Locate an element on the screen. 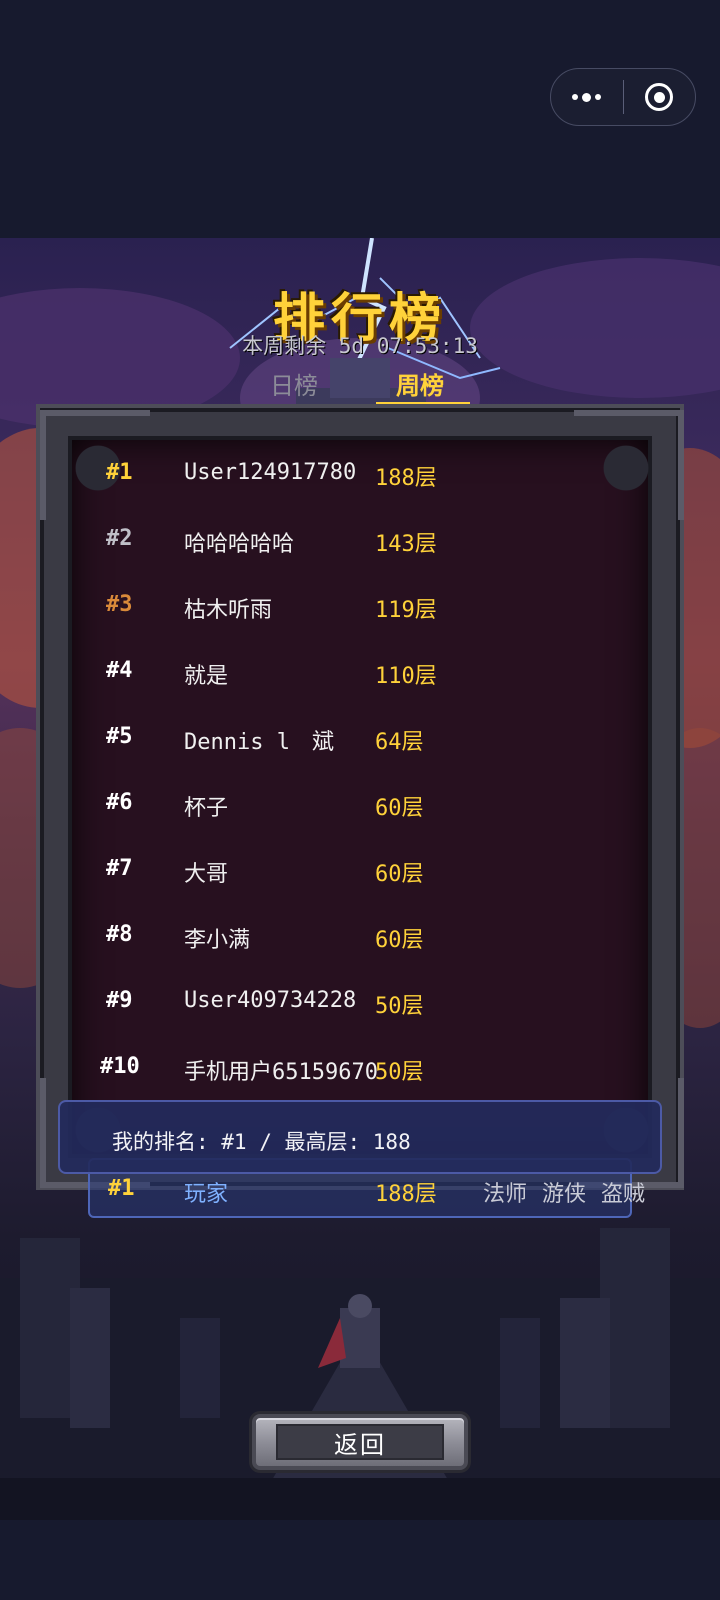  leaderboard-row: #8 李小满 60层 is located at coordinates (360, 942).